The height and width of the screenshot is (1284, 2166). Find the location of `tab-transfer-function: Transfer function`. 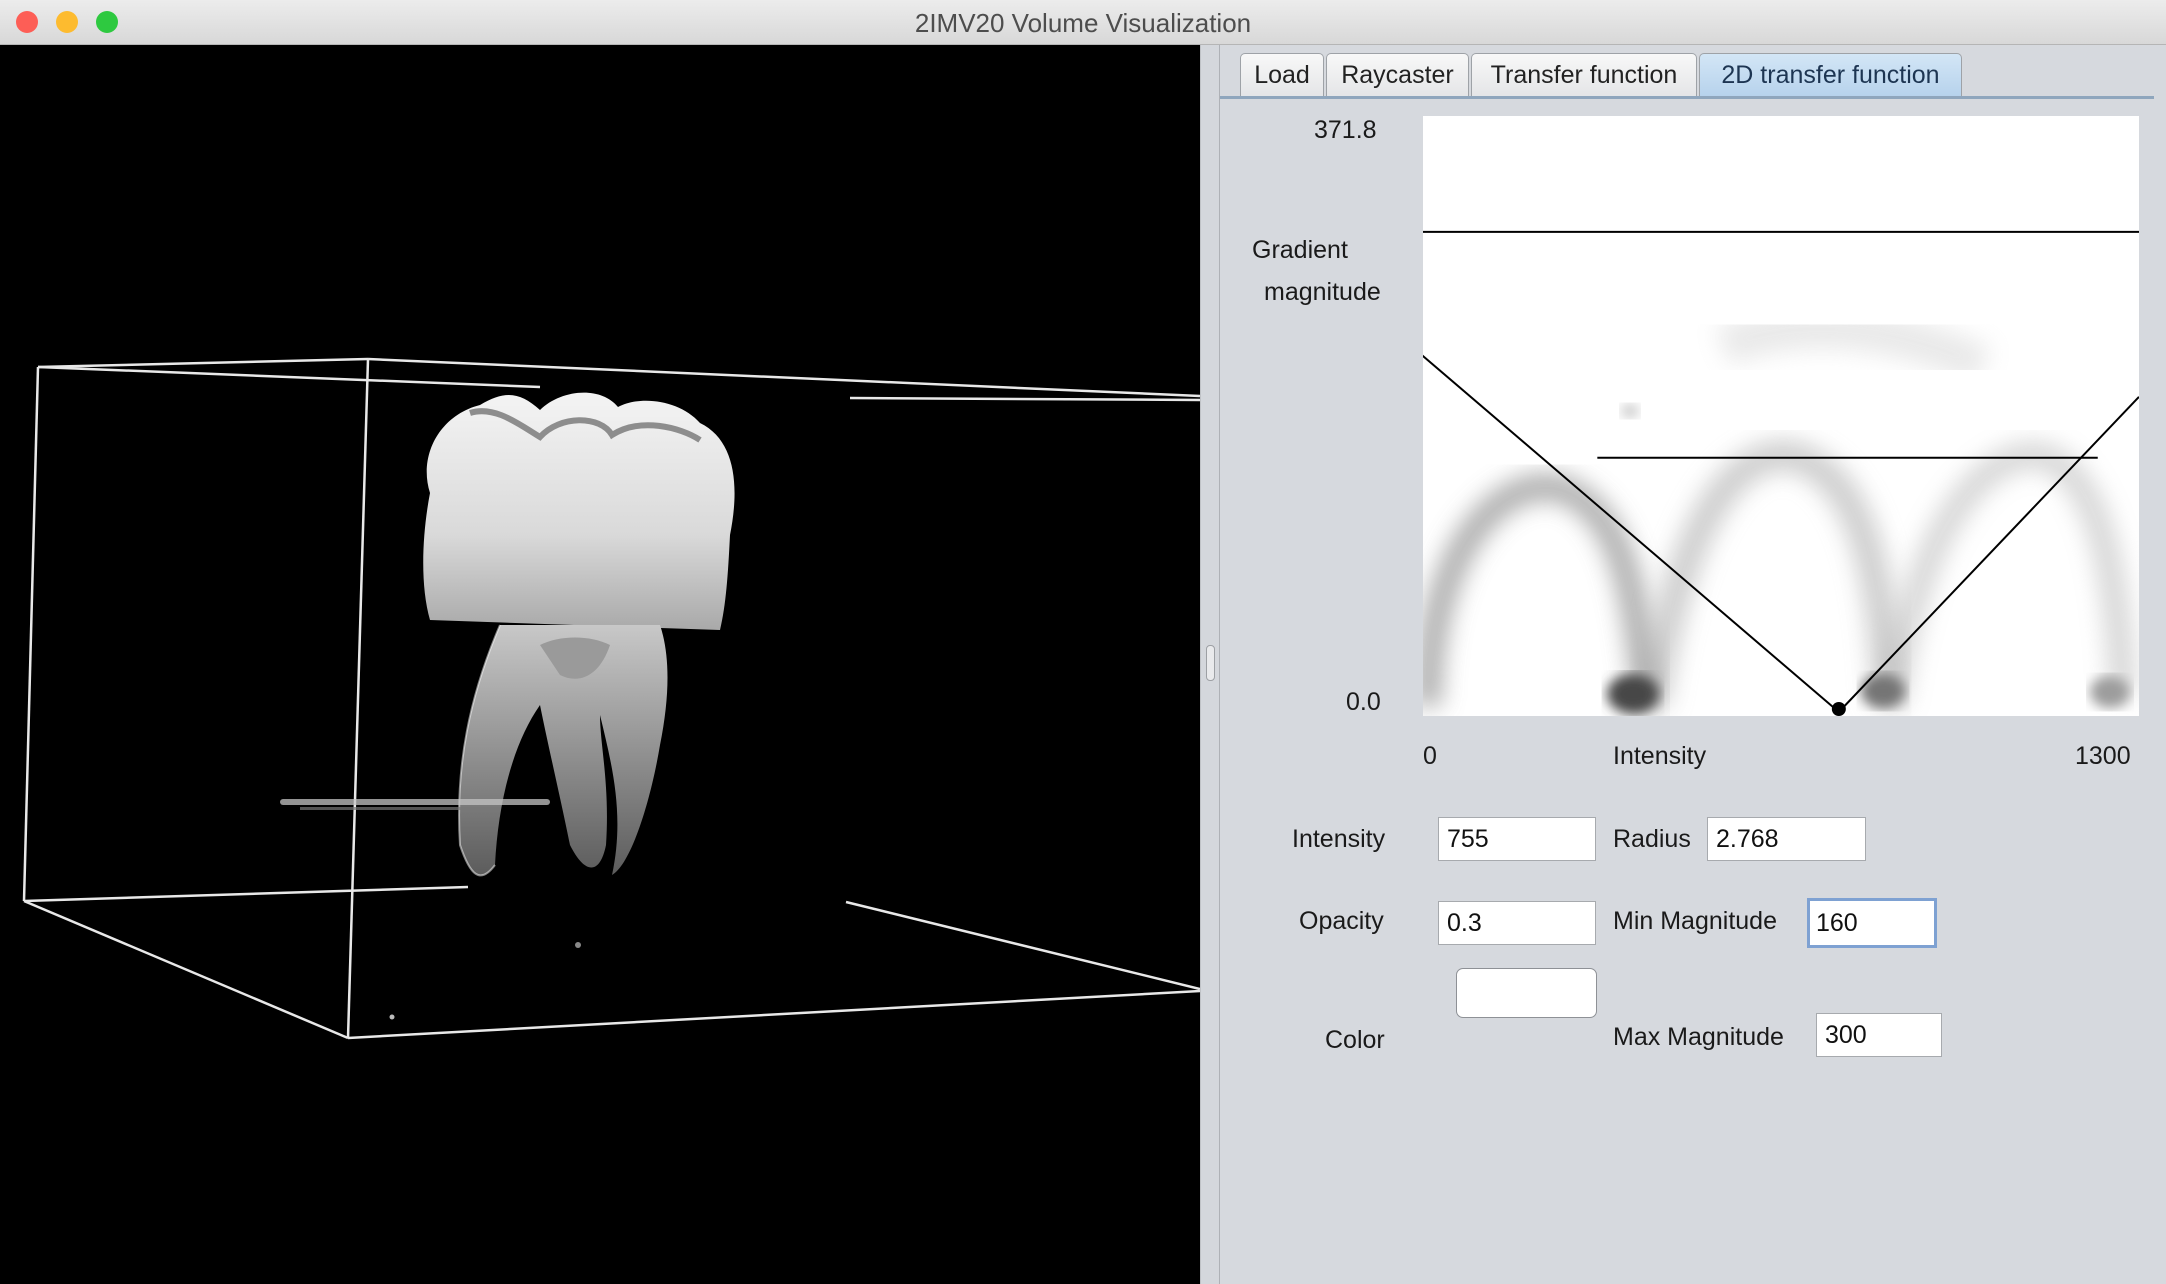

tab-transfer-function: Transfer function is located at coordinates (1584, 75).